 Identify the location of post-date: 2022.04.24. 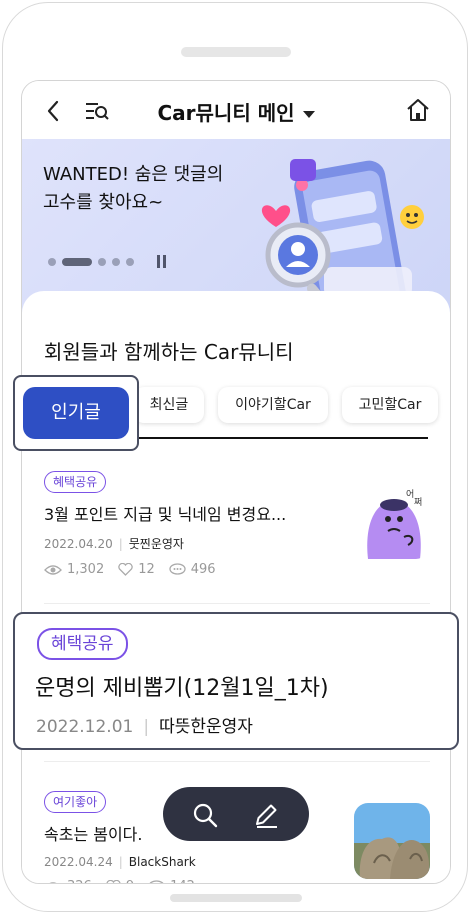
(78, 862).